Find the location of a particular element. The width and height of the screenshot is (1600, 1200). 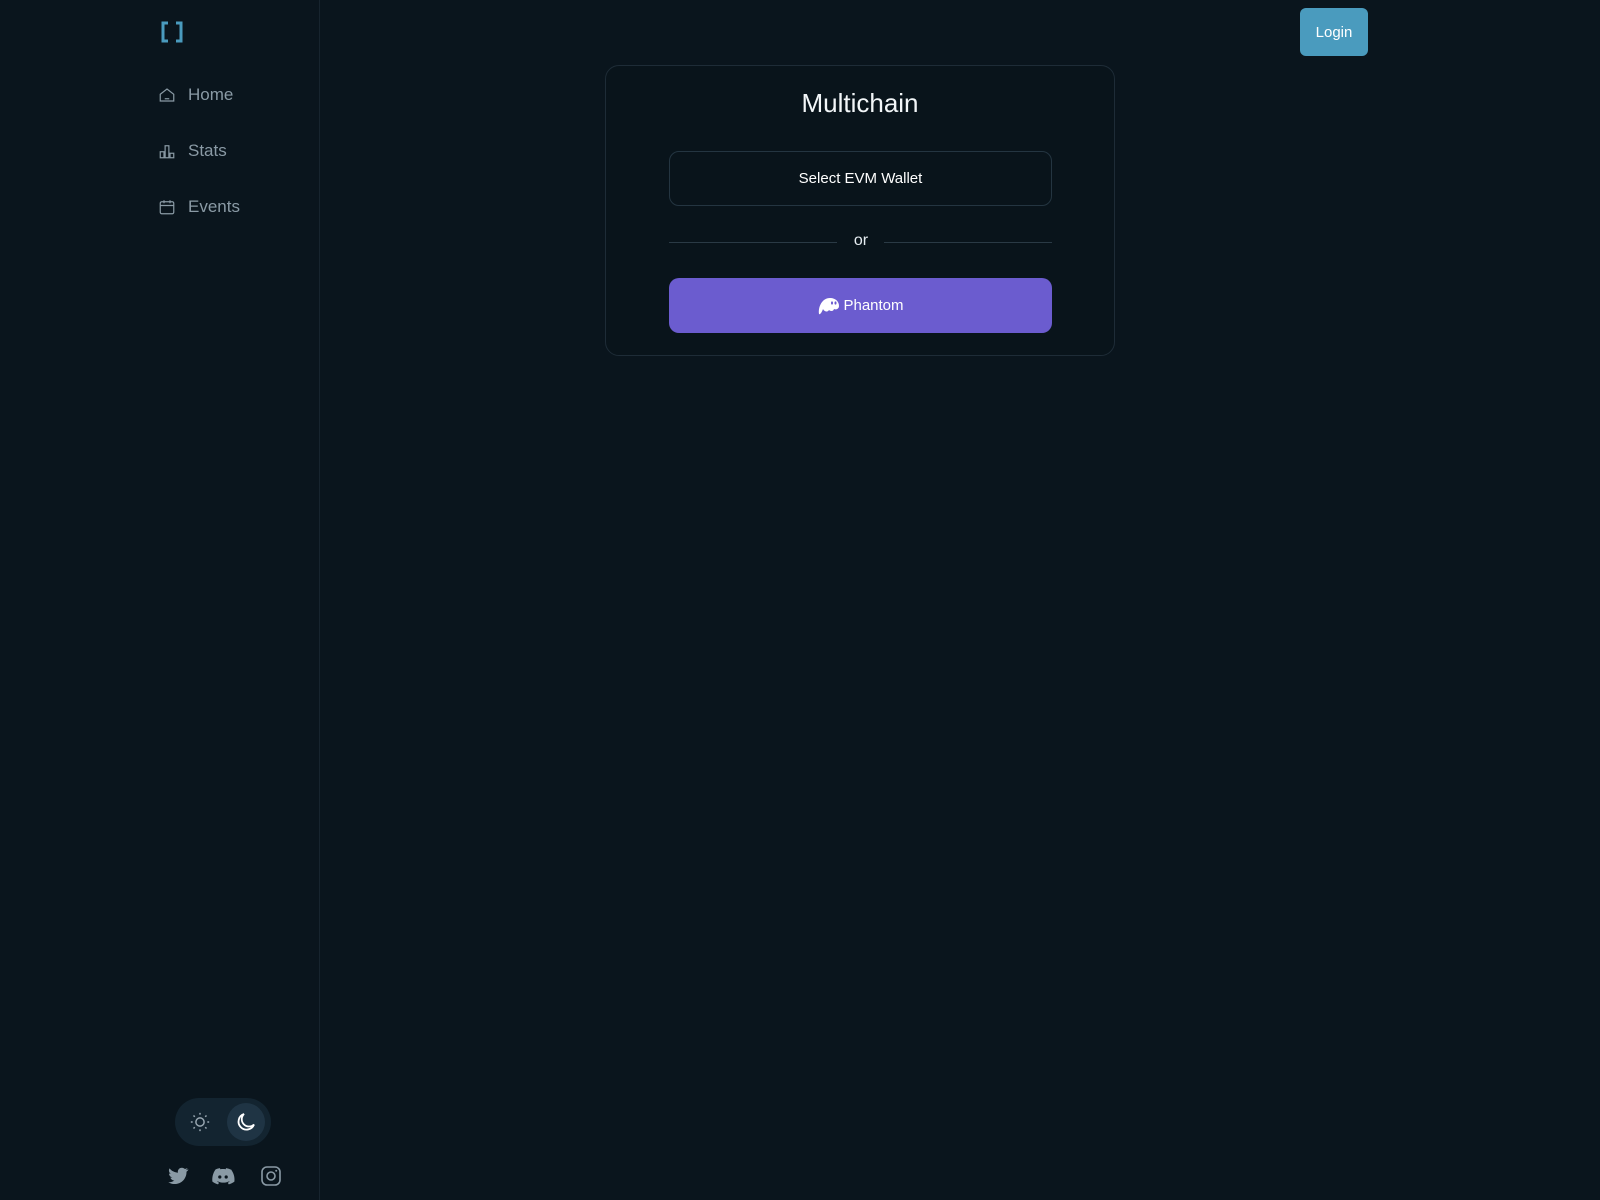

wallet-card: Multichain Select EVM Wallet or Phantom is located at coordinates (860, 210).